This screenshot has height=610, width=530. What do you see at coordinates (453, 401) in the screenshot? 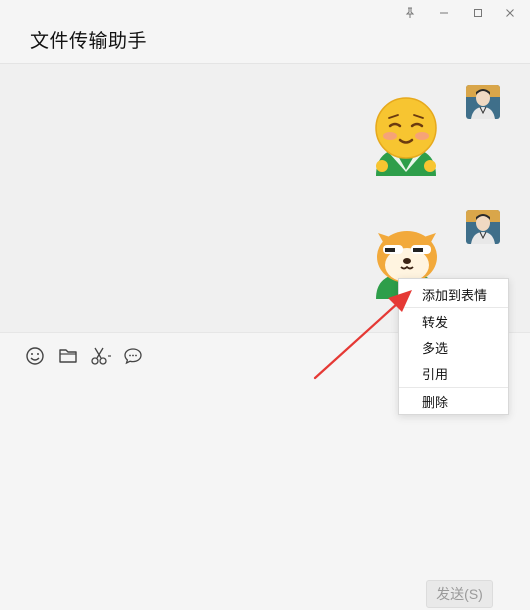
I see `menu-item-delete: 删除` at bounding box center [453, 401].